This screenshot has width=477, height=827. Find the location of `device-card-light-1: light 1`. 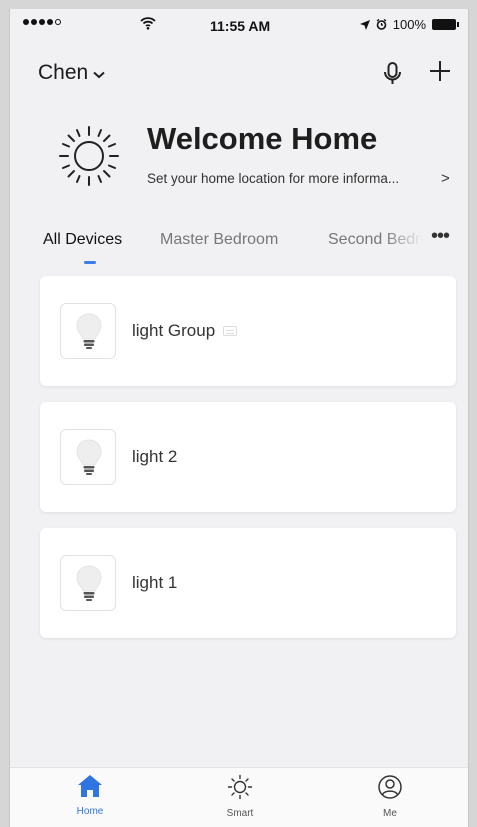

device-card-light-1: light 1 is located at coordinates (248, 583).